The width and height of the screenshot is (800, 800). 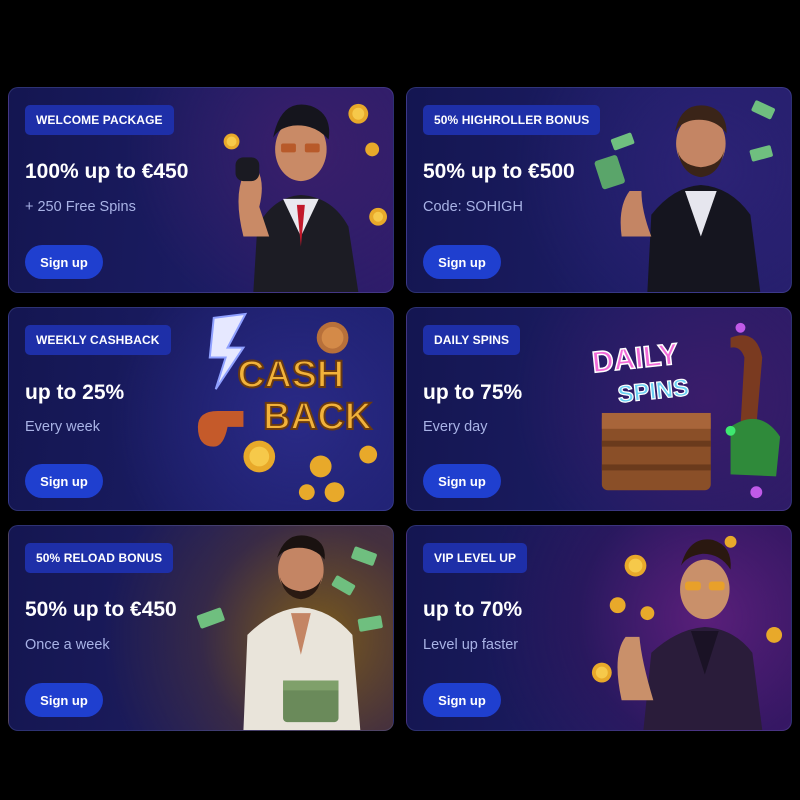 What do you see at coordinates (686, 190) in the screenshot?
I see `man-with-cash-icon` at bounding box center [686, 190].